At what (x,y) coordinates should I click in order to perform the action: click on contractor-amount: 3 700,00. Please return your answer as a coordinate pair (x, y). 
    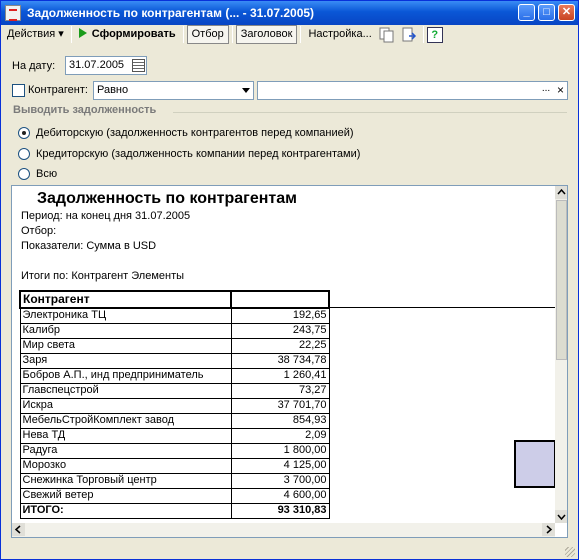
    Looking at the image, I should click on (280, 480).